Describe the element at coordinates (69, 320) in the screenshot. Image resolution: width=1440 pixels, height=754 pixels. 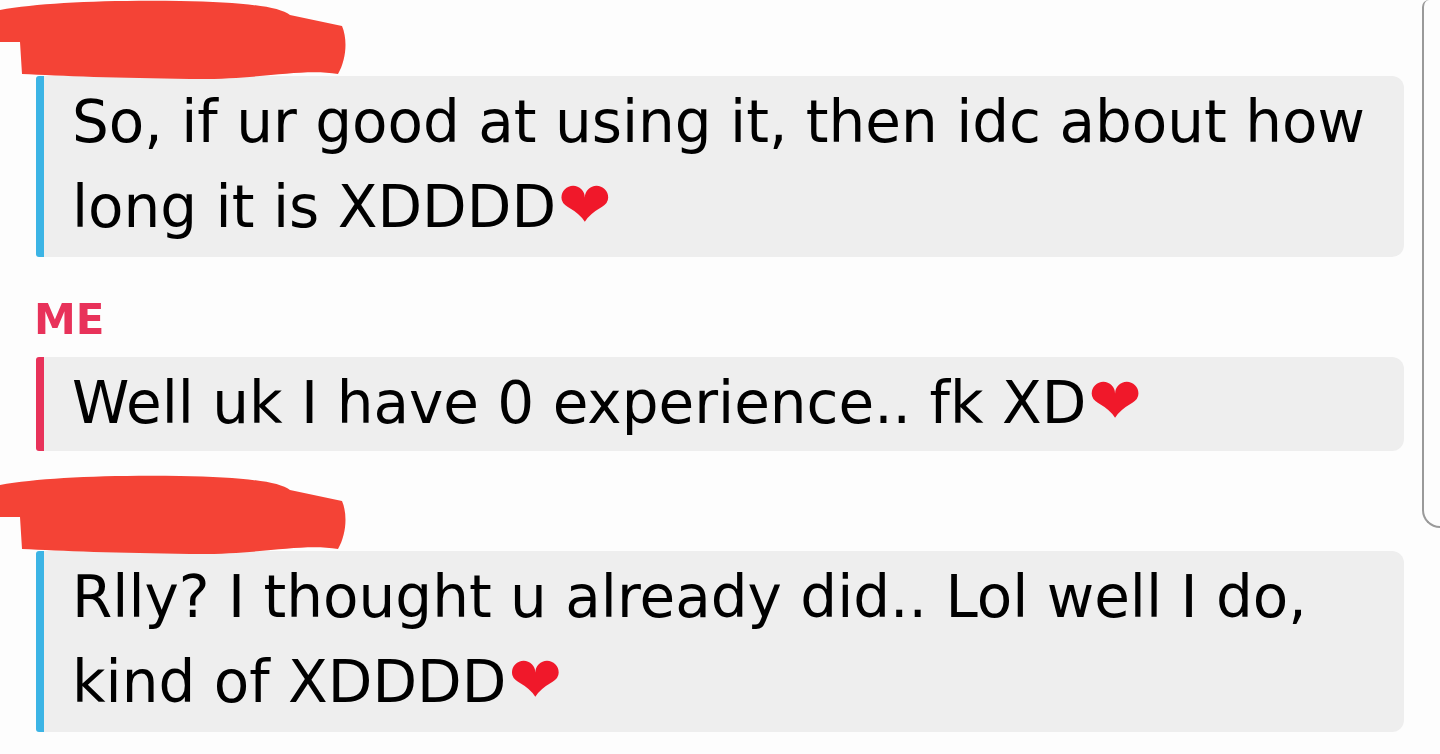
I see `sender-name: ME` at that location.